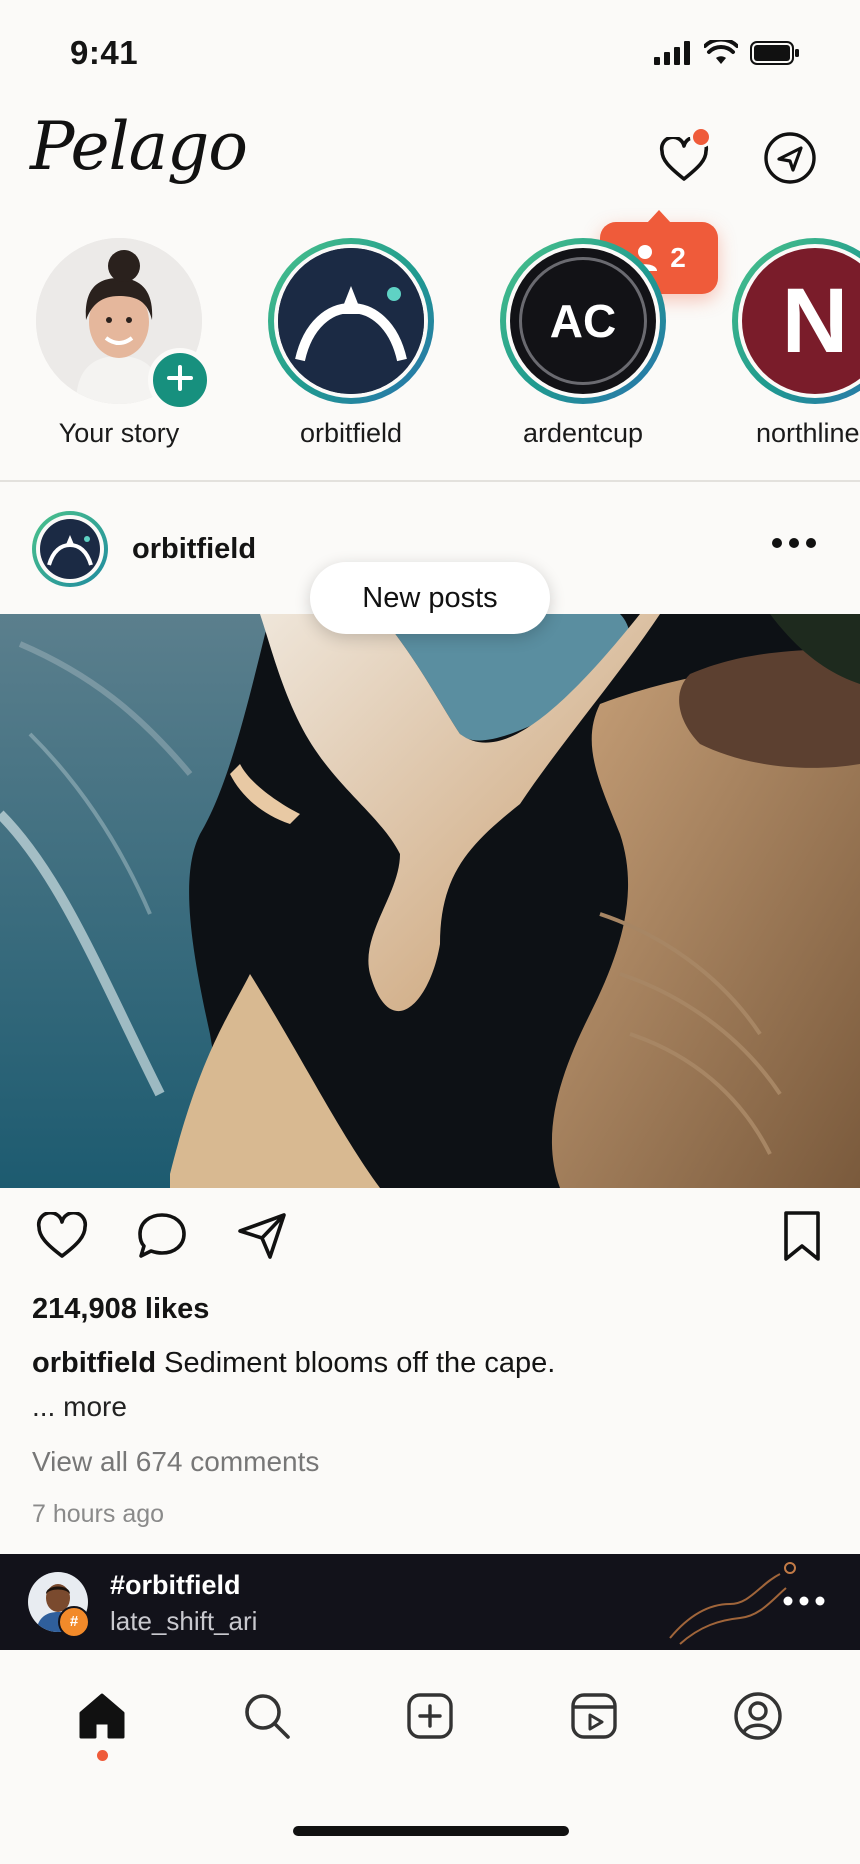  What do you see at coordinates (94, 1363) in the screenshot?
I see `caption-username: orbitfield` at bounding box center [94, 1363].